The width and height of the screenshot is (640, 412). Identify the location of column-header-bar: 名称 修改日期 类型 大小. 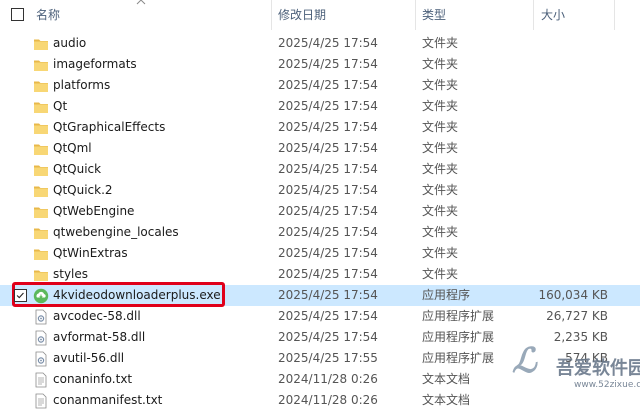
(320, 15).